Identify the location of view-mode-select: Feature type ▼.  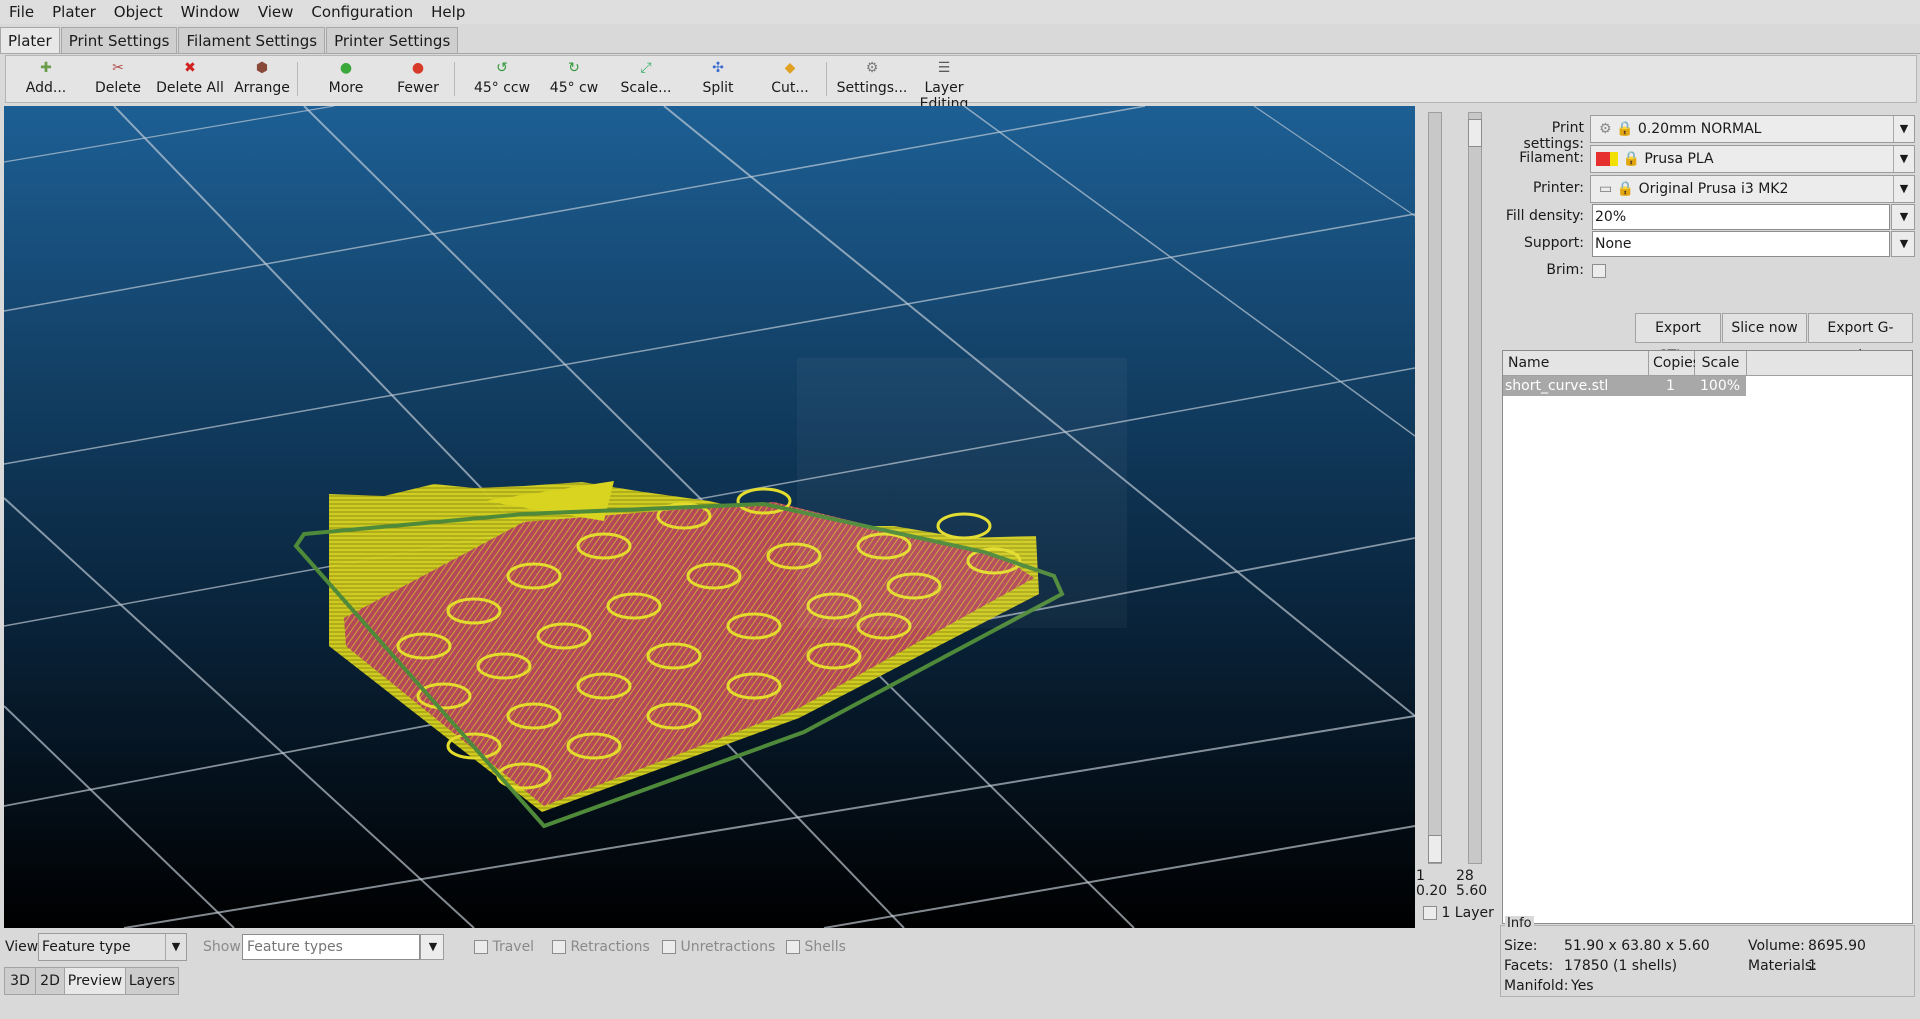
(112, 947).